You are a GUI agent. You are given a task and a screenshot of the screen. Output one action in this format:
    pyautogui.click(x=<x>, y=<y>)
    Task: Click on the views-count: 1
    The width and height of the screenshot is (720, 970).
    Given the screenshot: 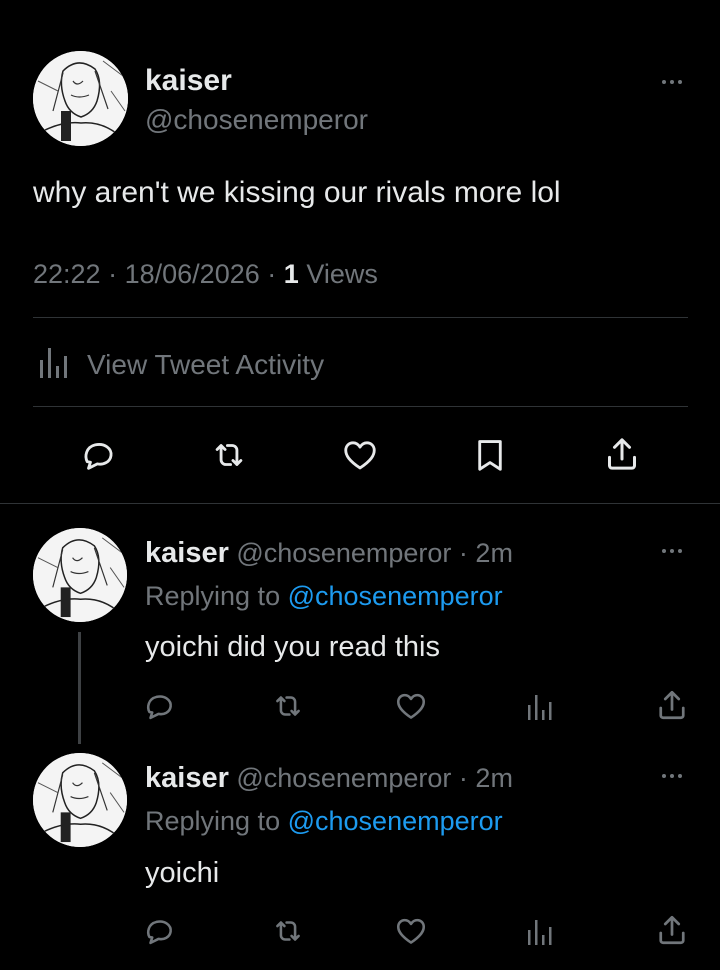 What is the action you would take?
    pyautogui.click(x=291, y=274)
    